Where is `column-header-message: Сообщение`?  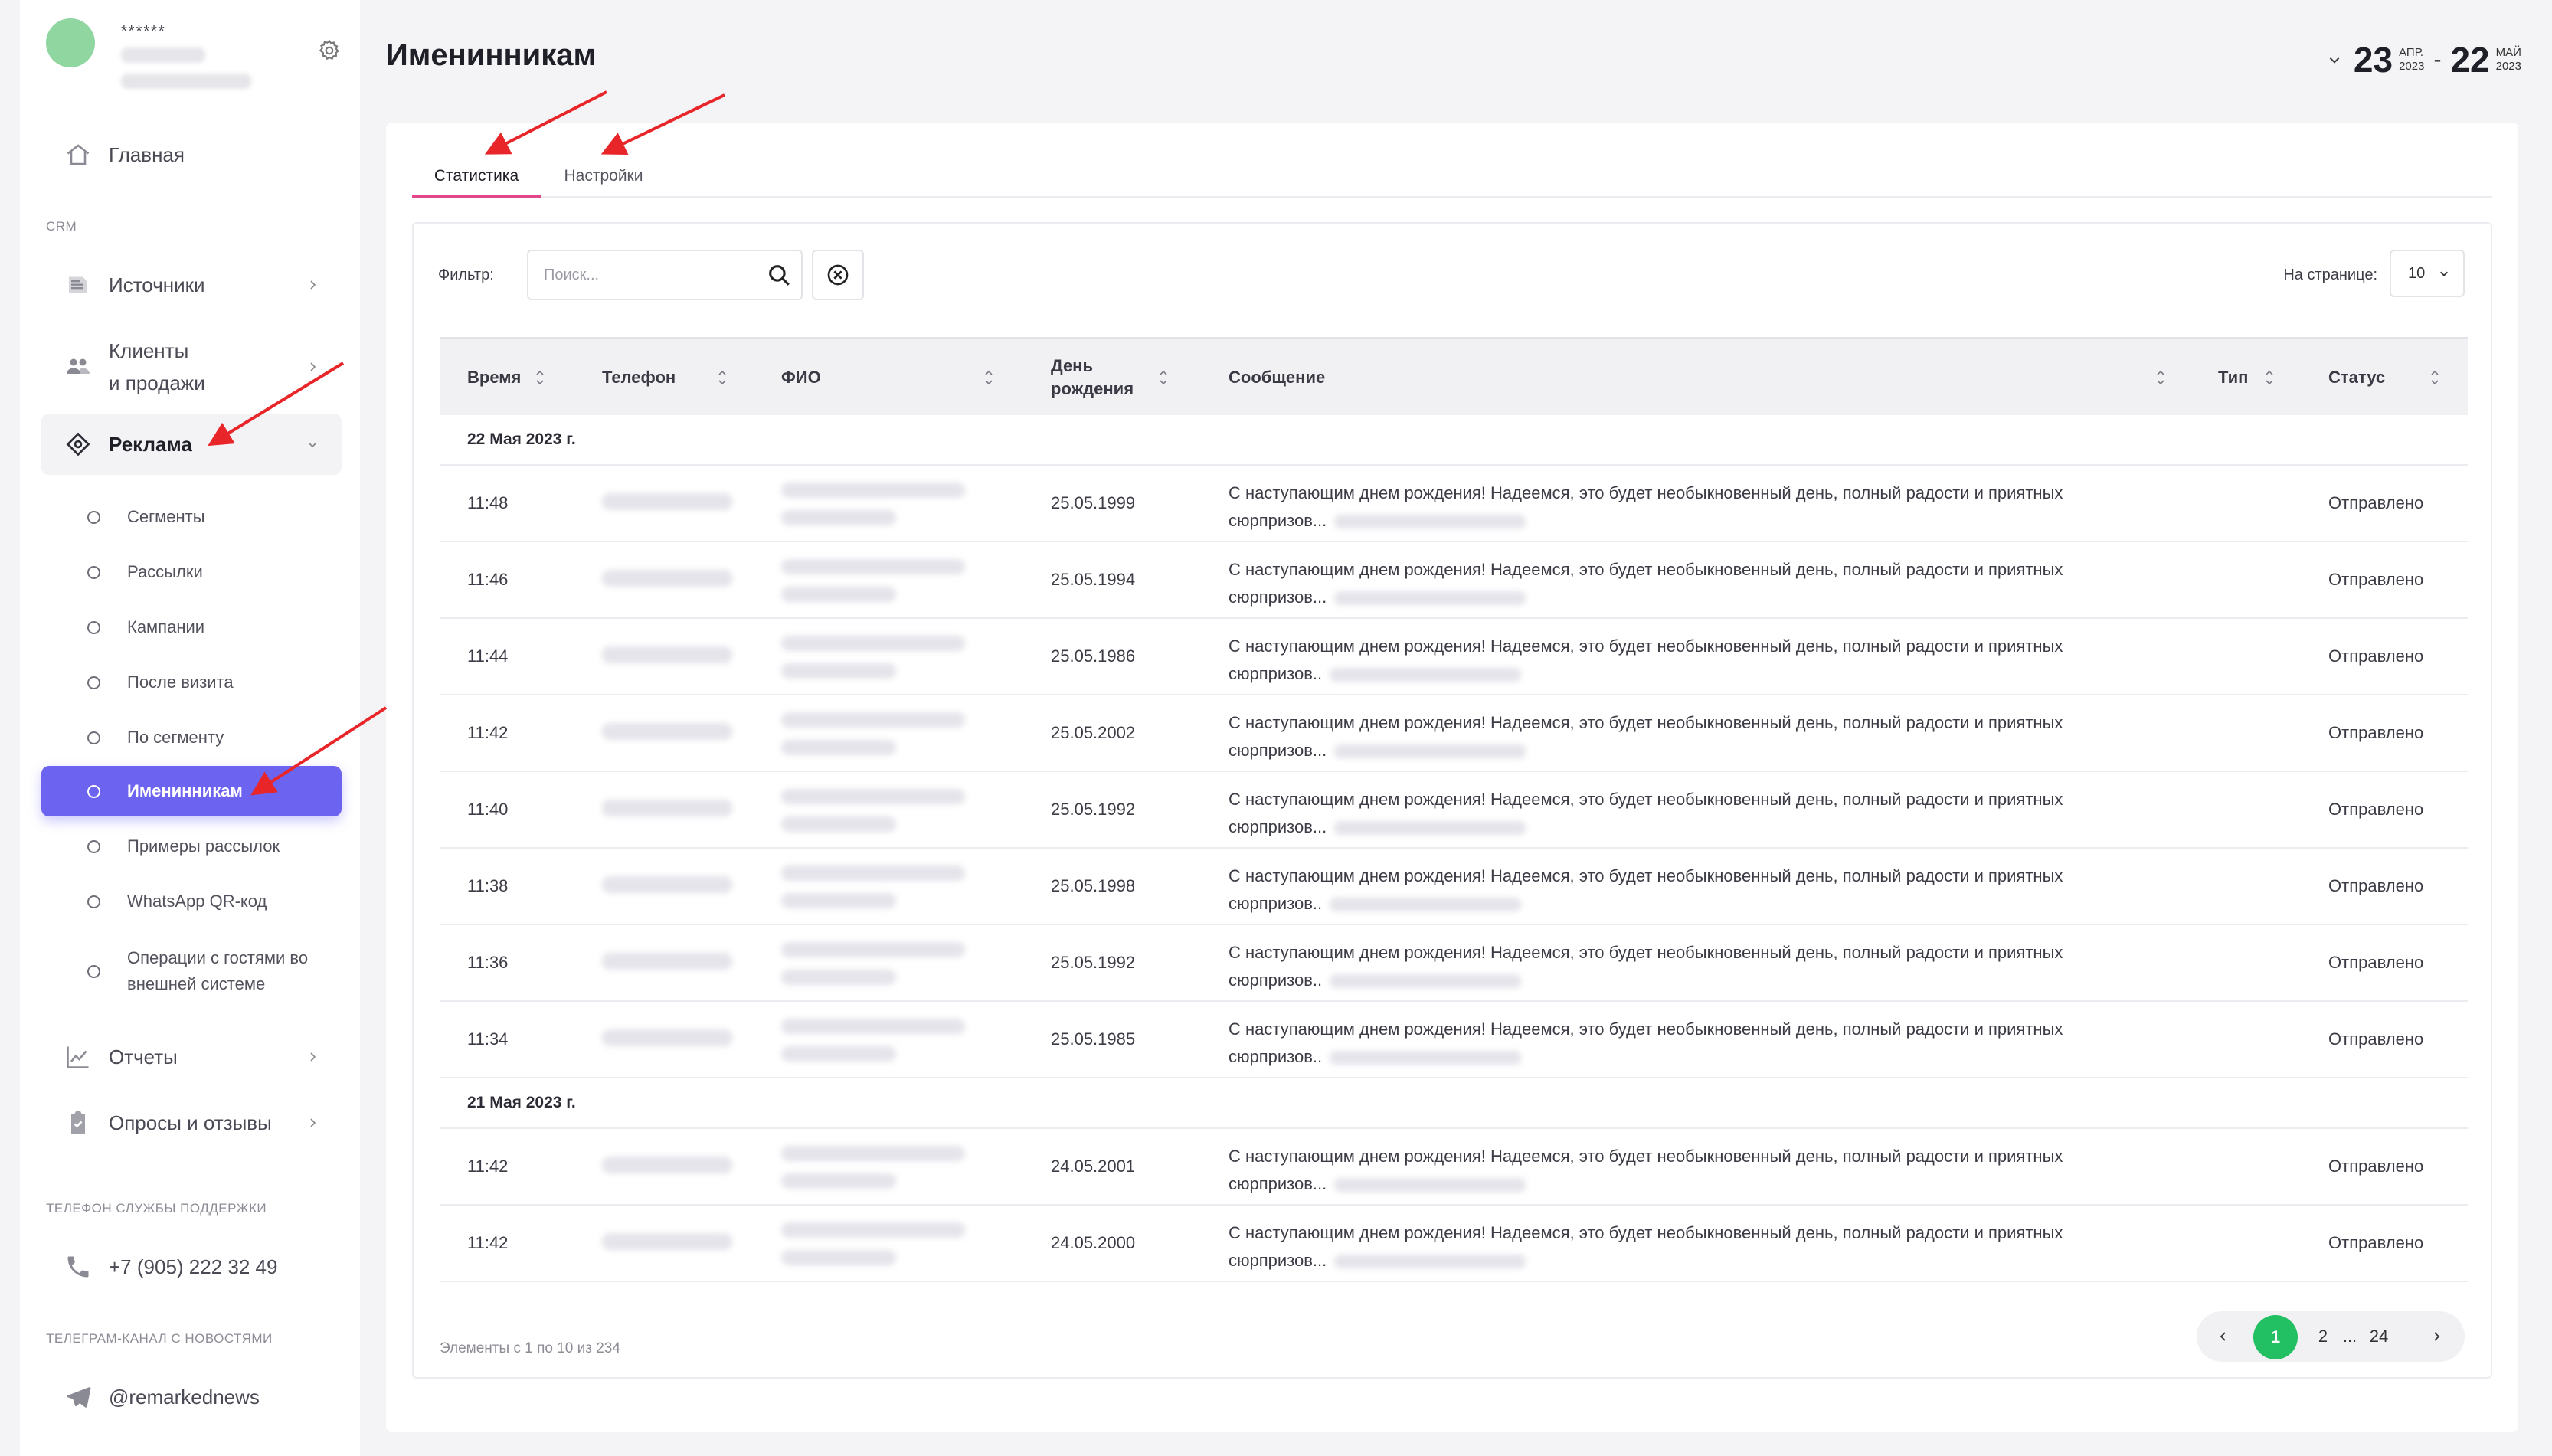 column-header-message: Сообщение is located at coordinates (1277, 378).